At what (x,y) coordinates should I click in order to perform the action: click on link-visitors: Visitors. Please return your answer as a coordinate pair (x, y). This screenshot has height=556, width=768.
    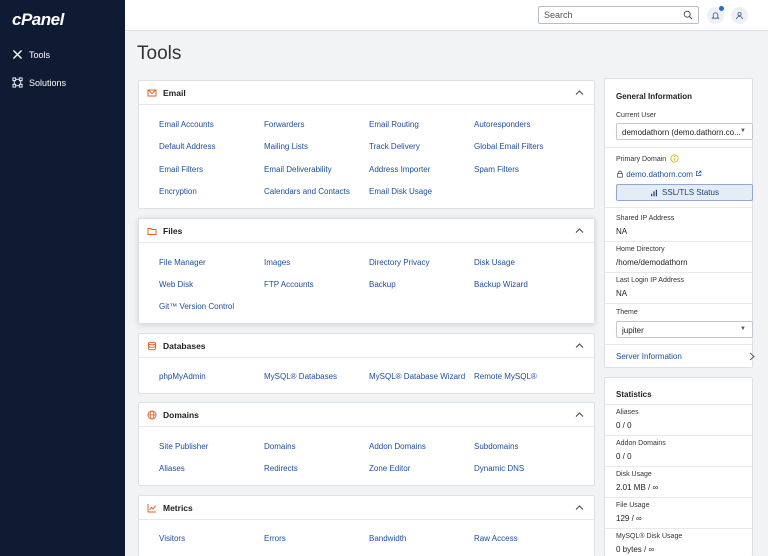
    Looking at the image, I should click on (172, 538).